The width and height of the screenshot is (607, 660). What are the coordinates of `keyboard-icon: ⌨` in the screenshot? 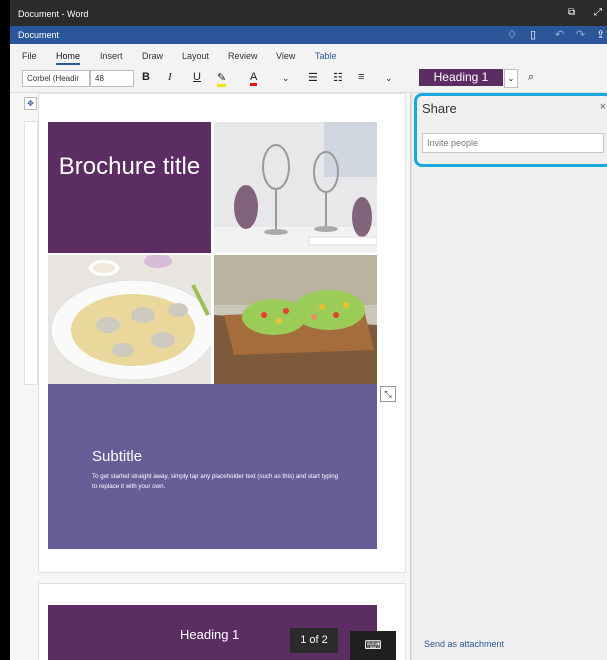 It's located at (373, 645).